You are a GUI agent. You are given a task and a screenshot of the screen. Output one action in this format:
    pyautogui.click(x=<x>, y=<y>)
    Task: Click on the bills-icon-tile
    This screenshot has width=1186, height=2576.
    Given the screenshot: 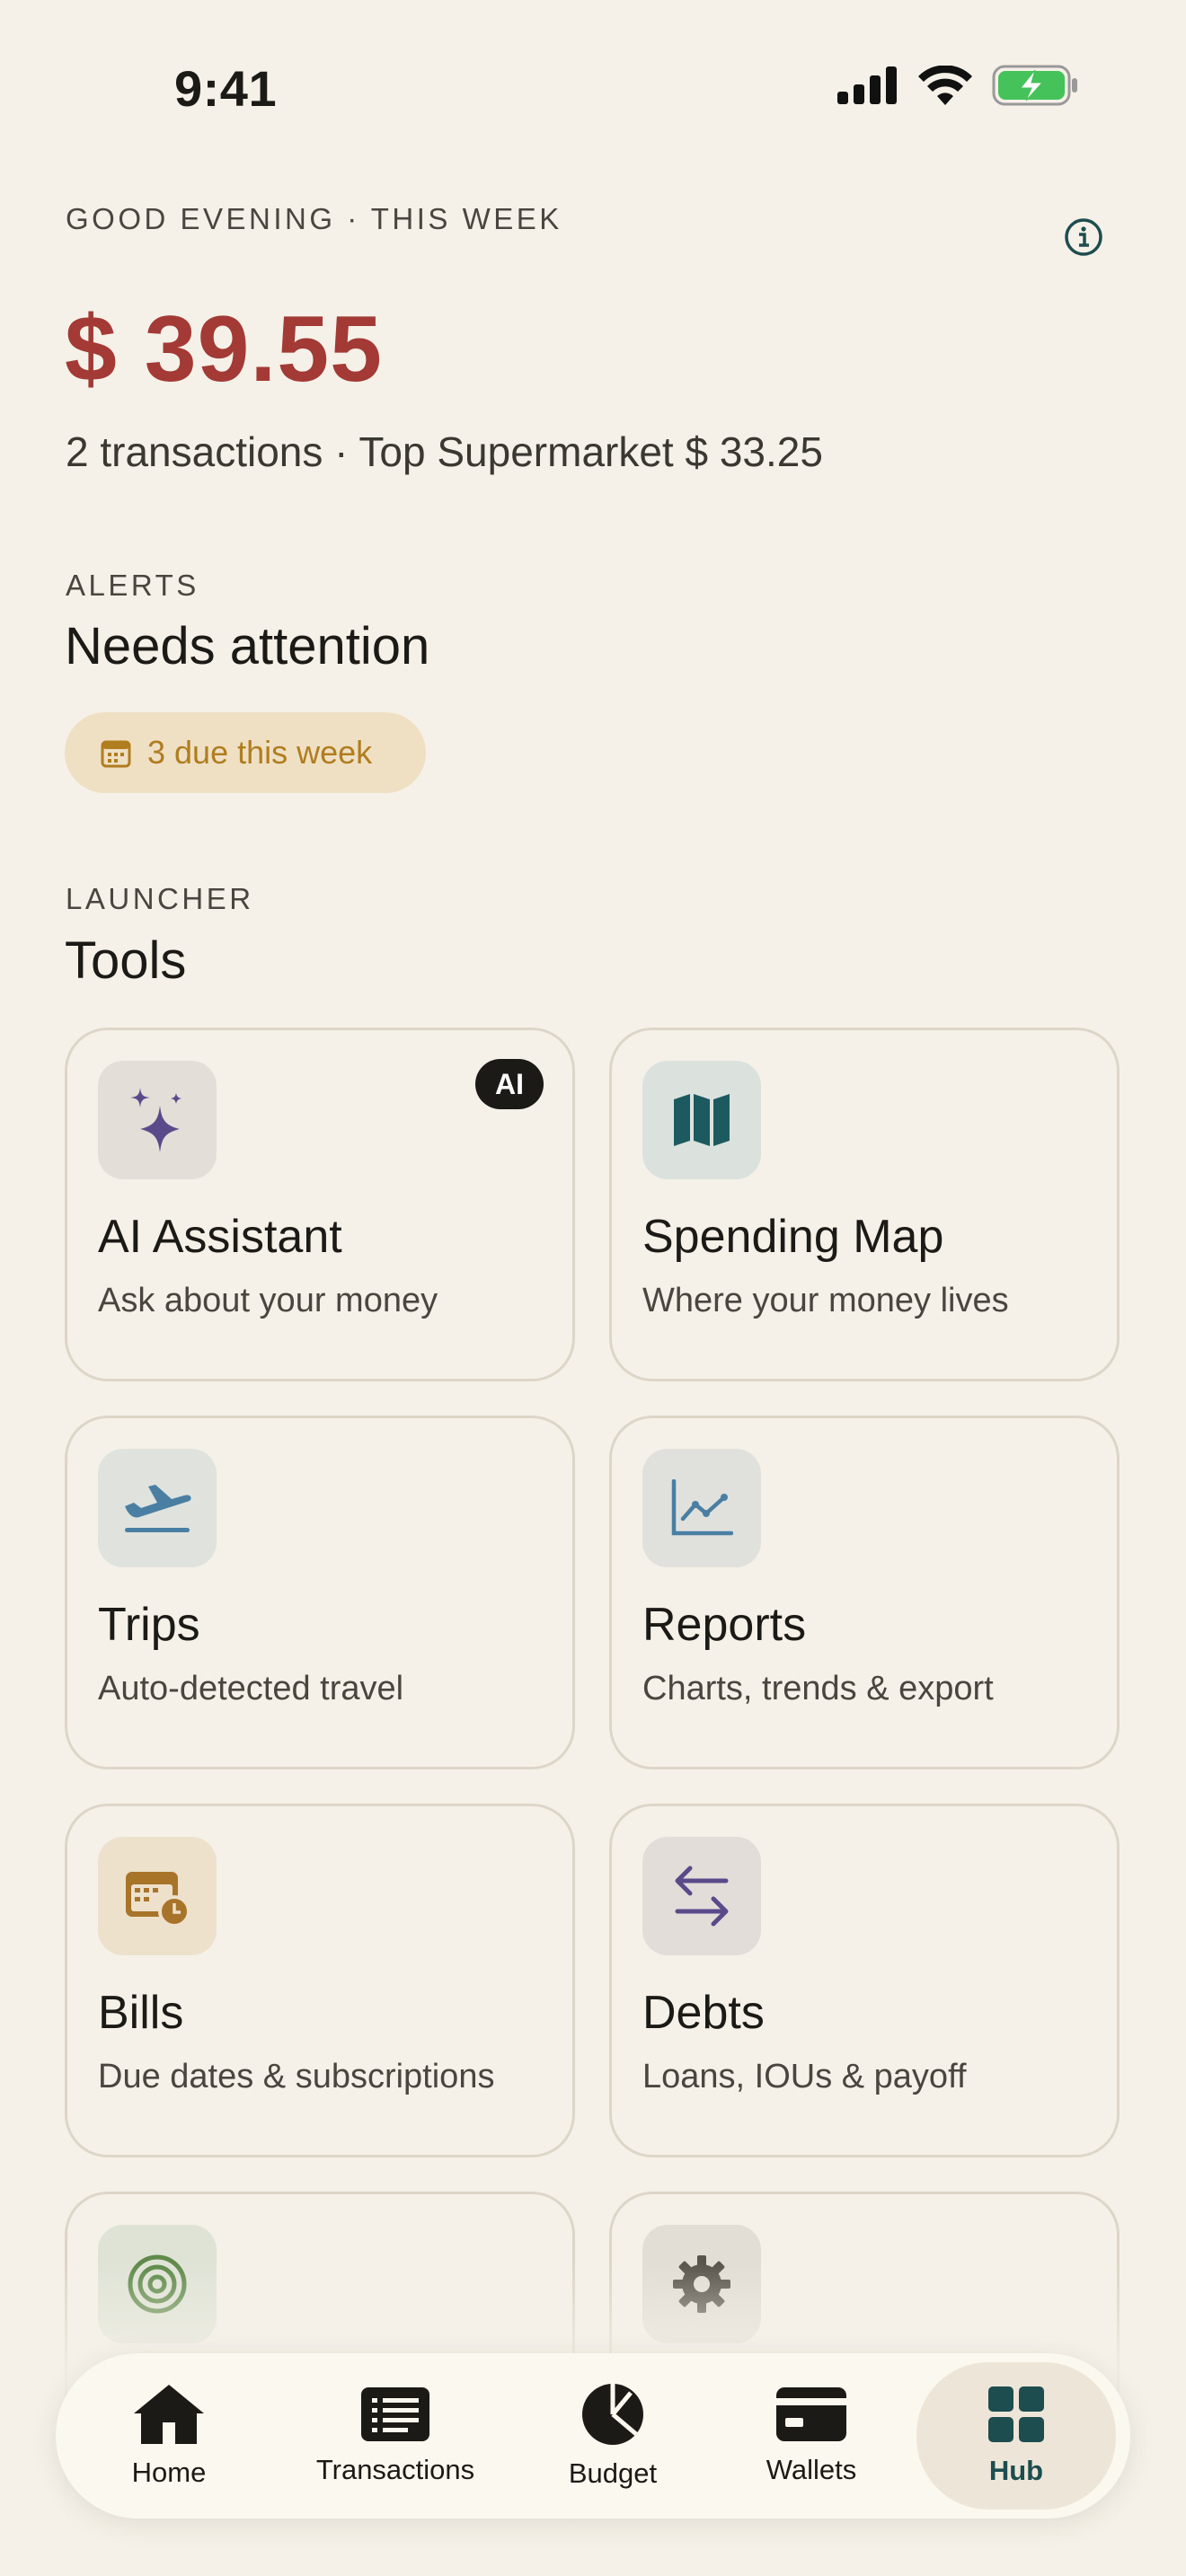 What is the action you would take?
    pyautogui.click(x=157, y=1896)
    